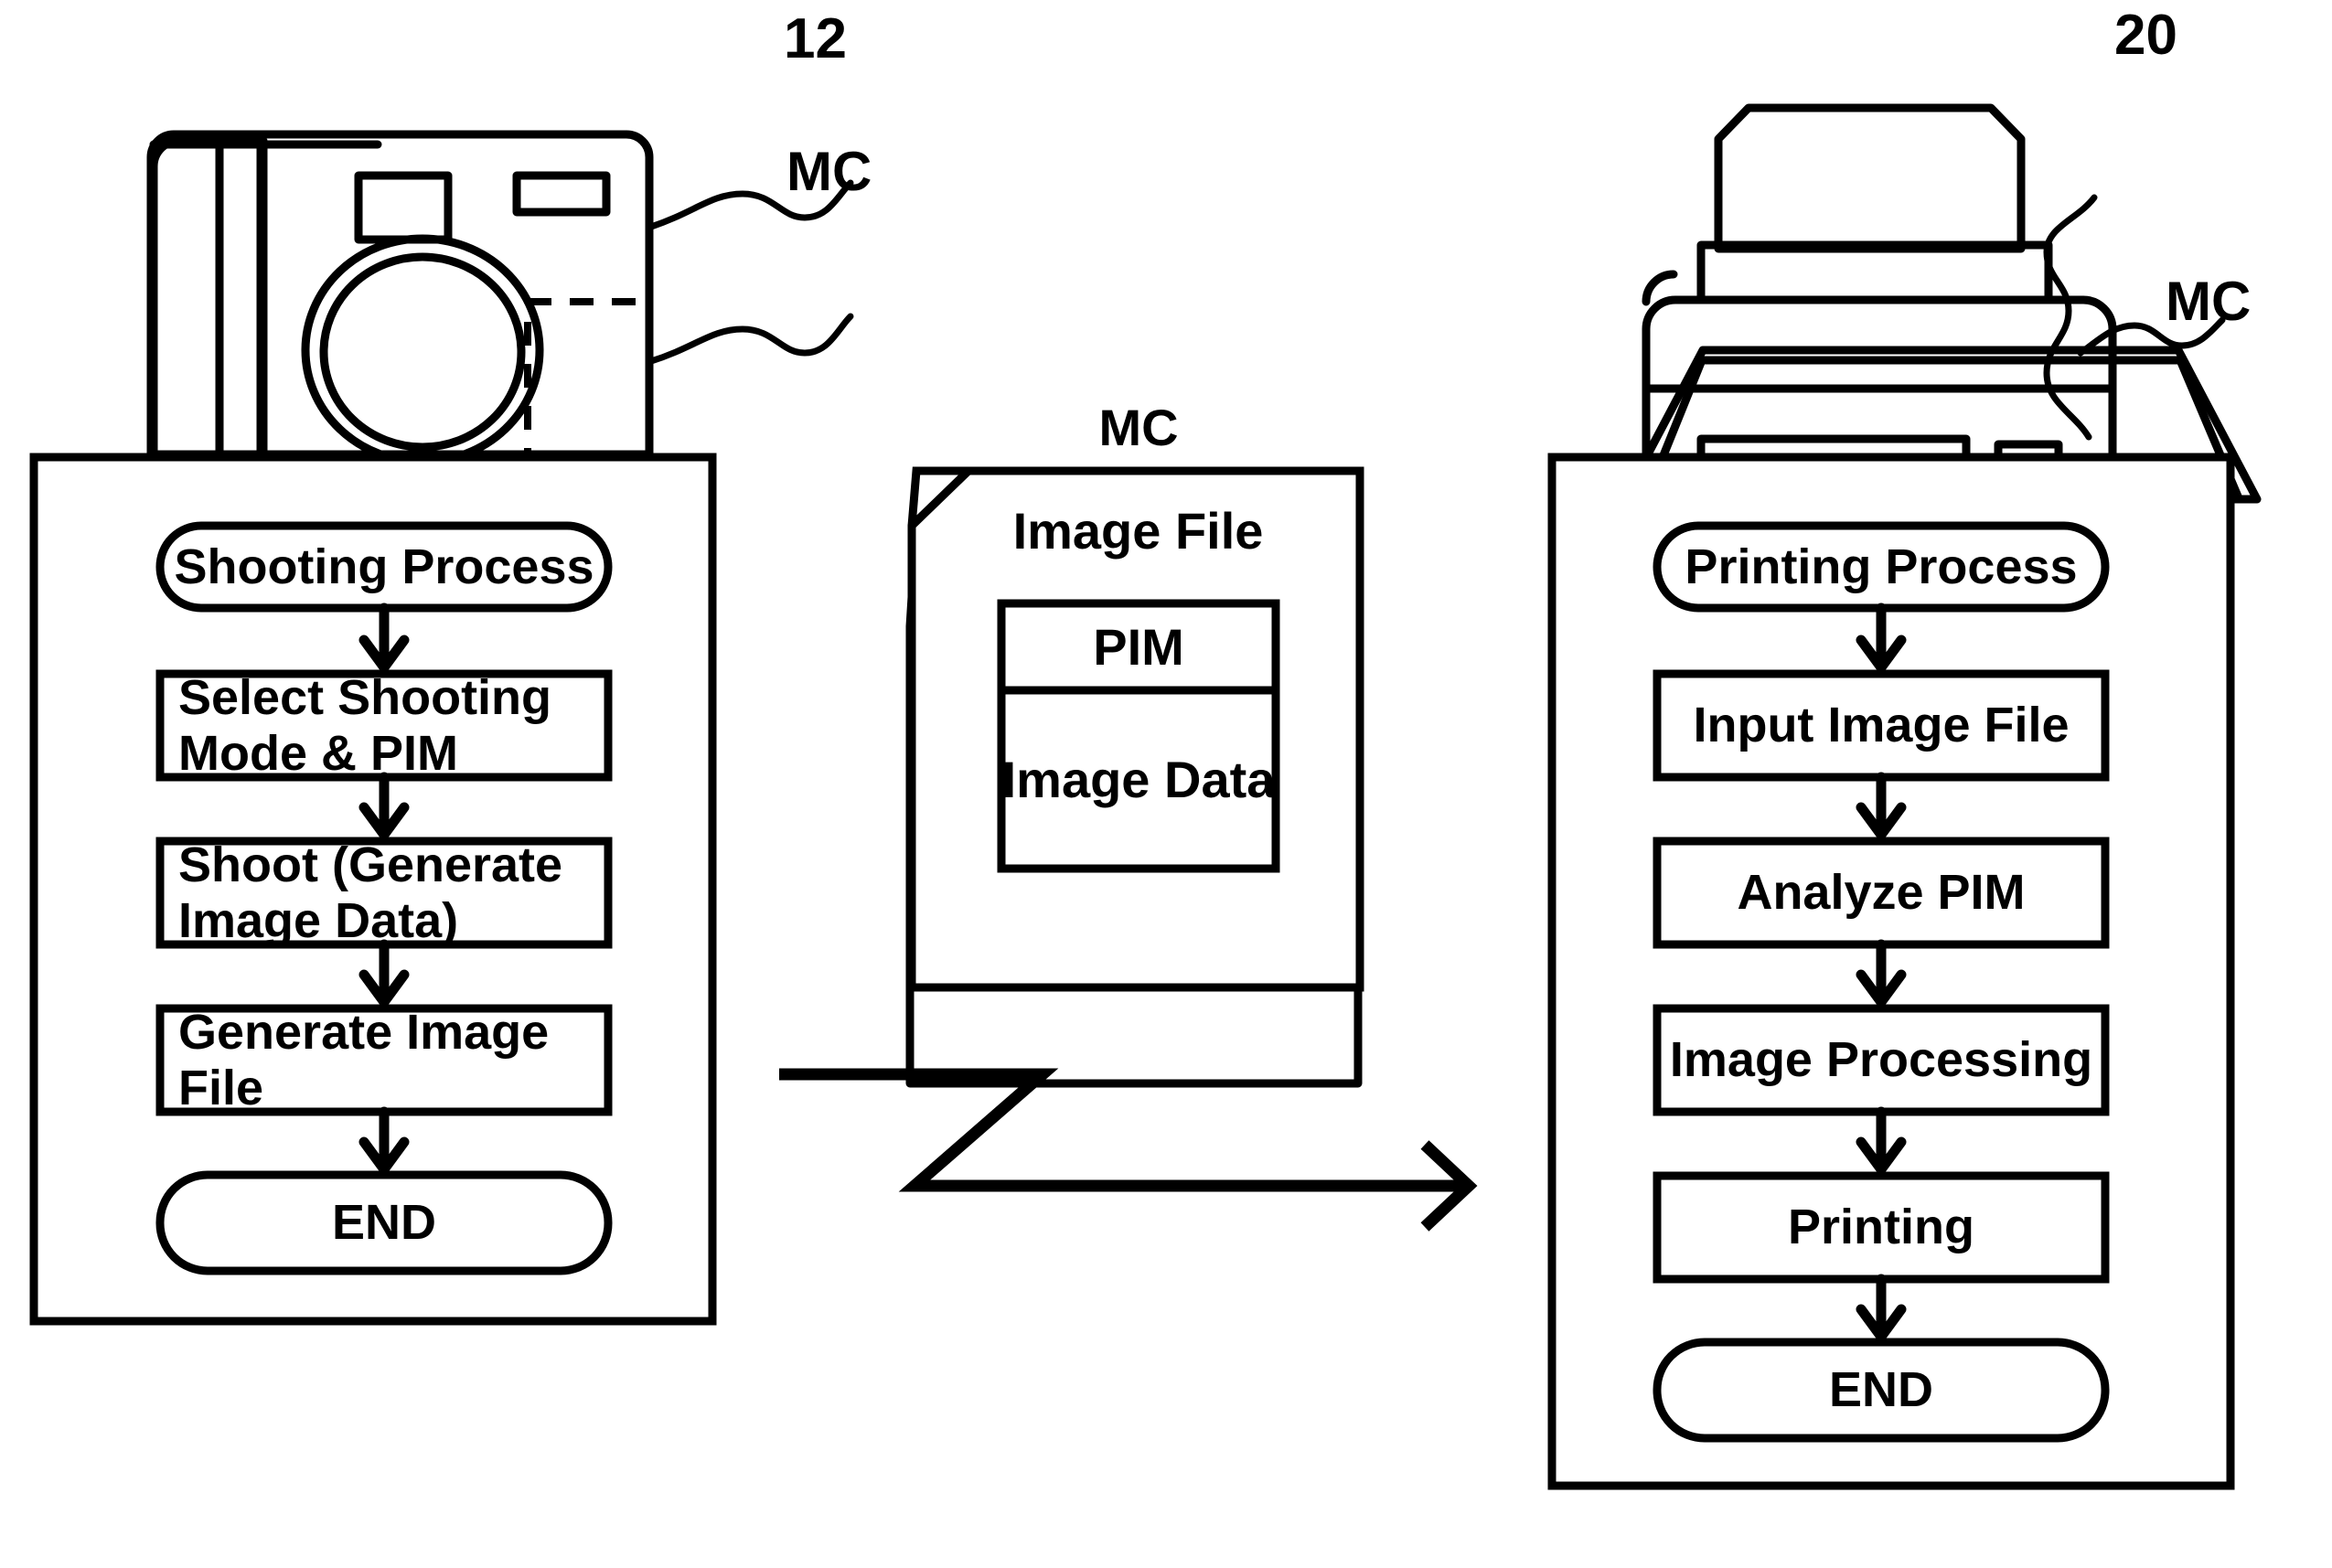 This screenshot has height=1568, width=2332. What do you see at coordinates (500, 298) in the screenshot?
I see `camera-illustration` at bounding box center [500, 298].